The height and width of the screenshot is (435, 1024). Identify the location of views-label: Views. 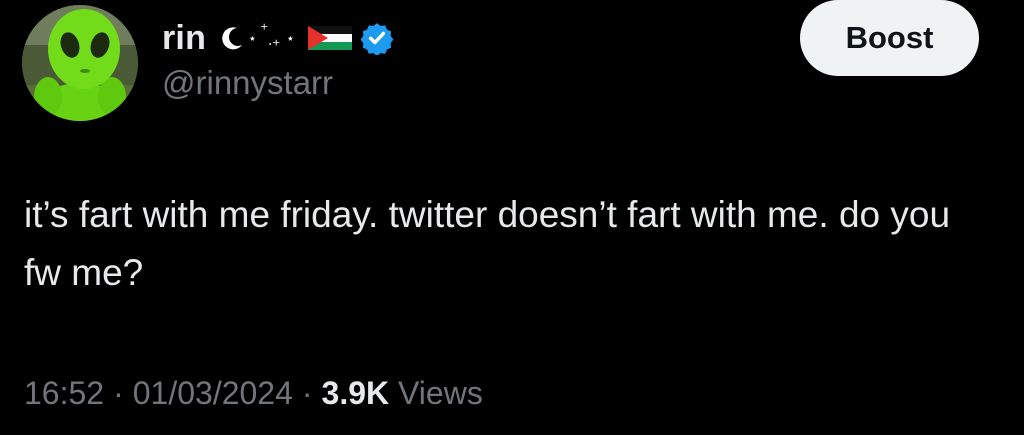
(440, 393).